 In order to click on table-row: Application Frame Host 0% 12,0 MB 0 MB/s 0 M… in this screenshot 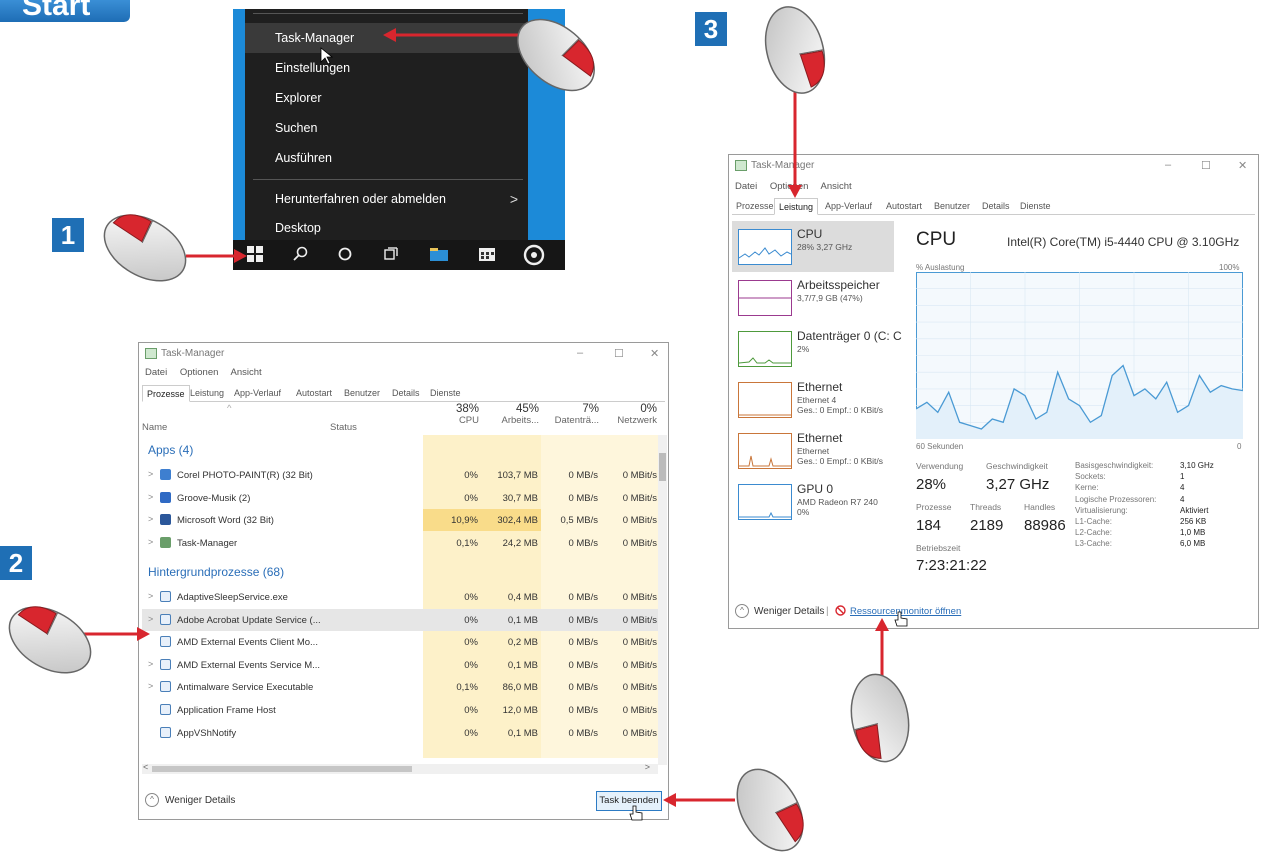, I will do `click(401, 710)`.